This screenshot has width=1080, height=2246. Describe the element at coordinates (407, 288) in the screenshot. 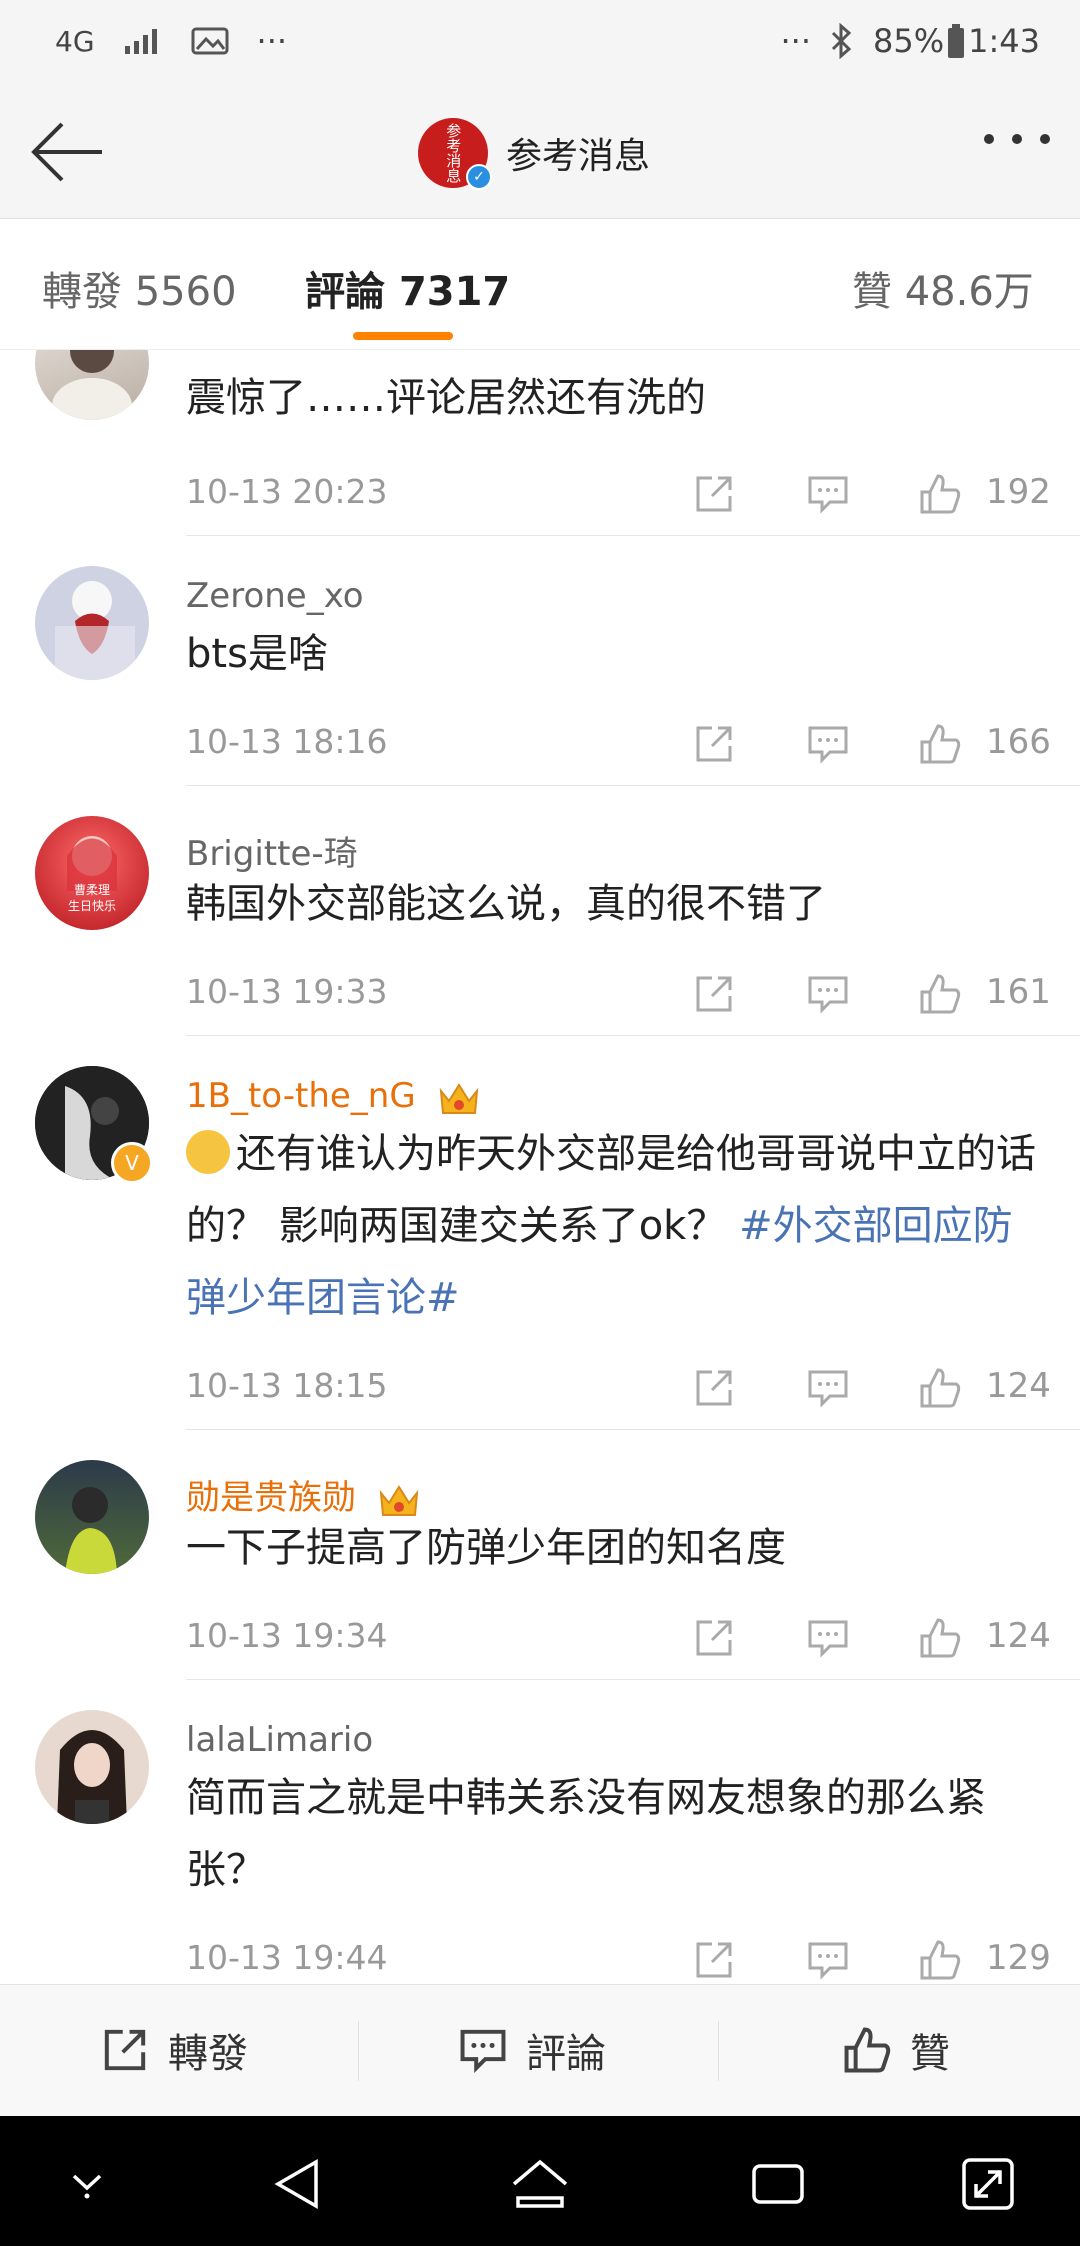

I see `tab-comments: 評論 7317` at that location.